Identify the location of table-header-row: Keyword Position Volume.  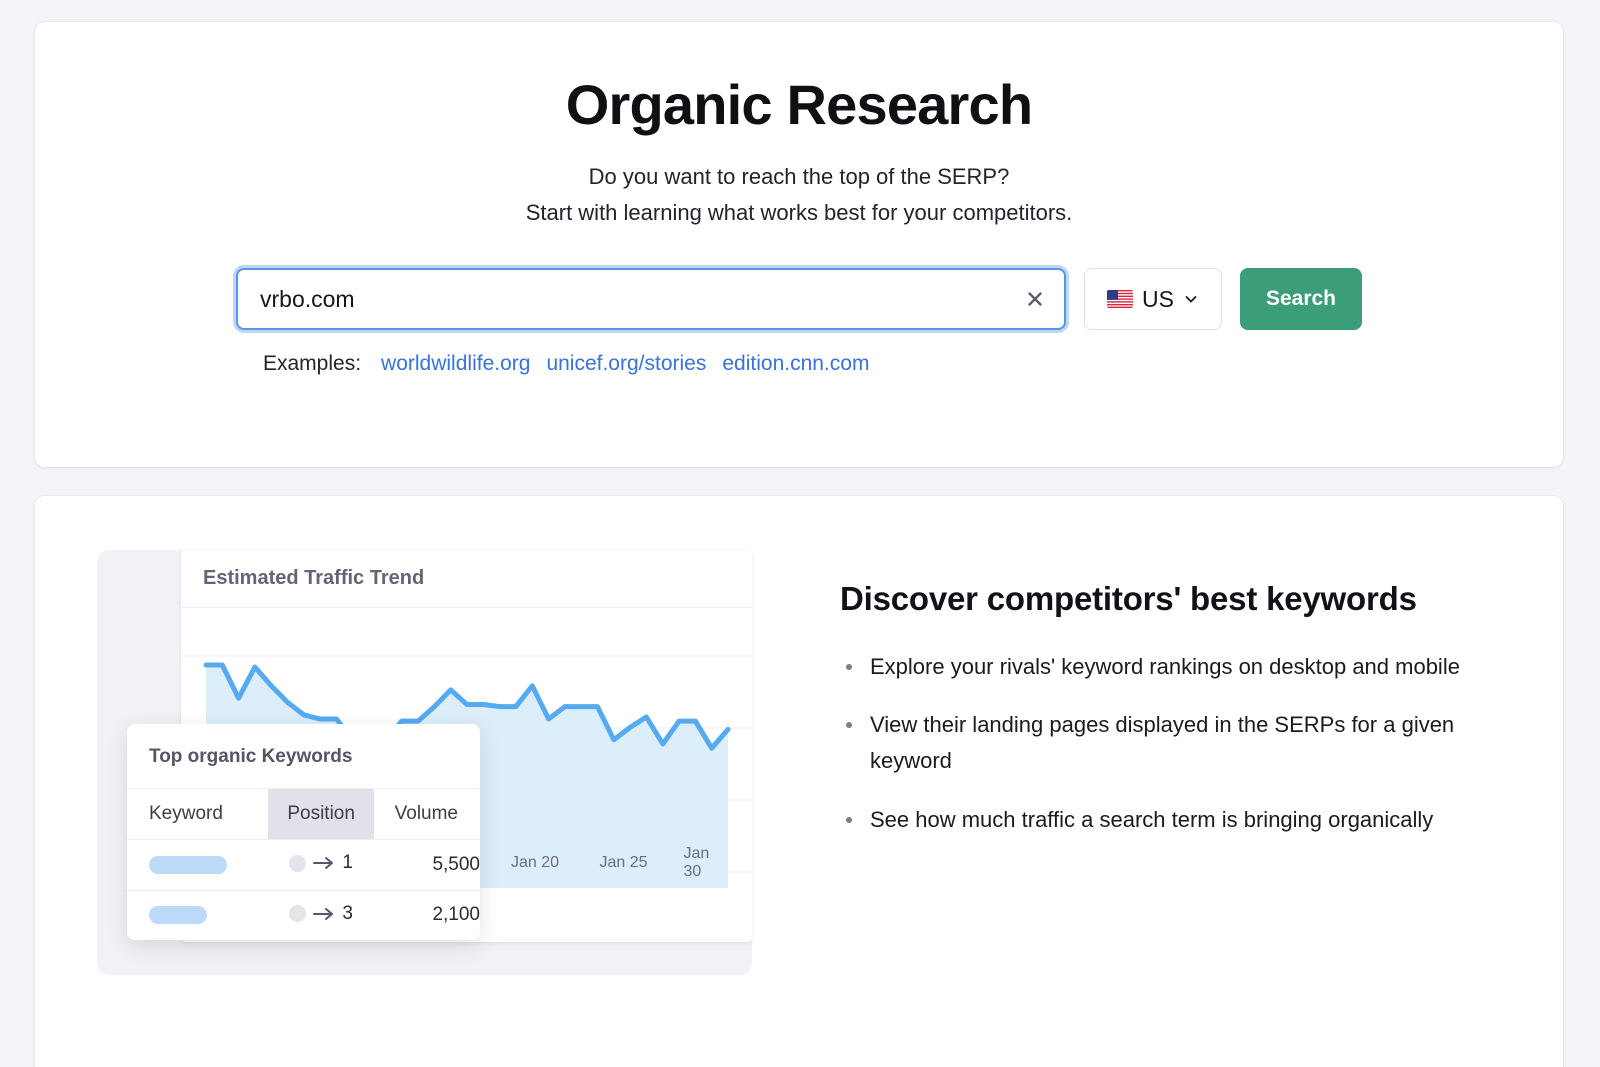
(303, 814).